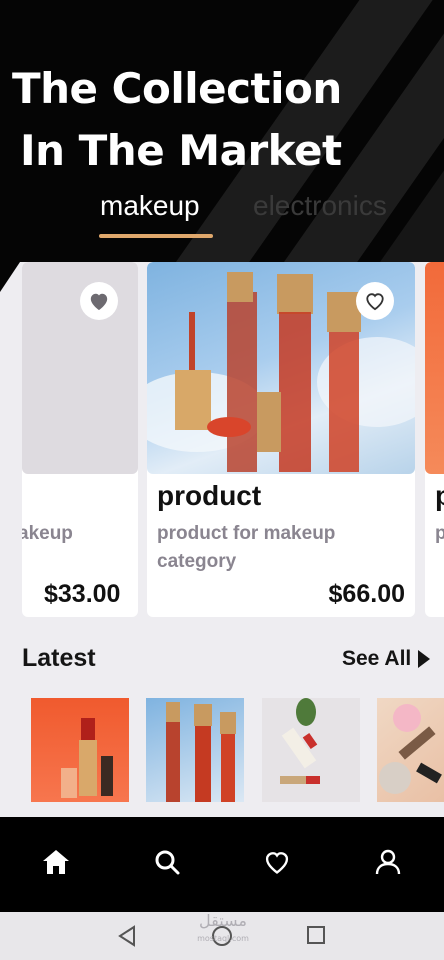  Describe the element at coordinates (246, 547) in the screenshot. I see `product-description: product for makeup category` at that location.